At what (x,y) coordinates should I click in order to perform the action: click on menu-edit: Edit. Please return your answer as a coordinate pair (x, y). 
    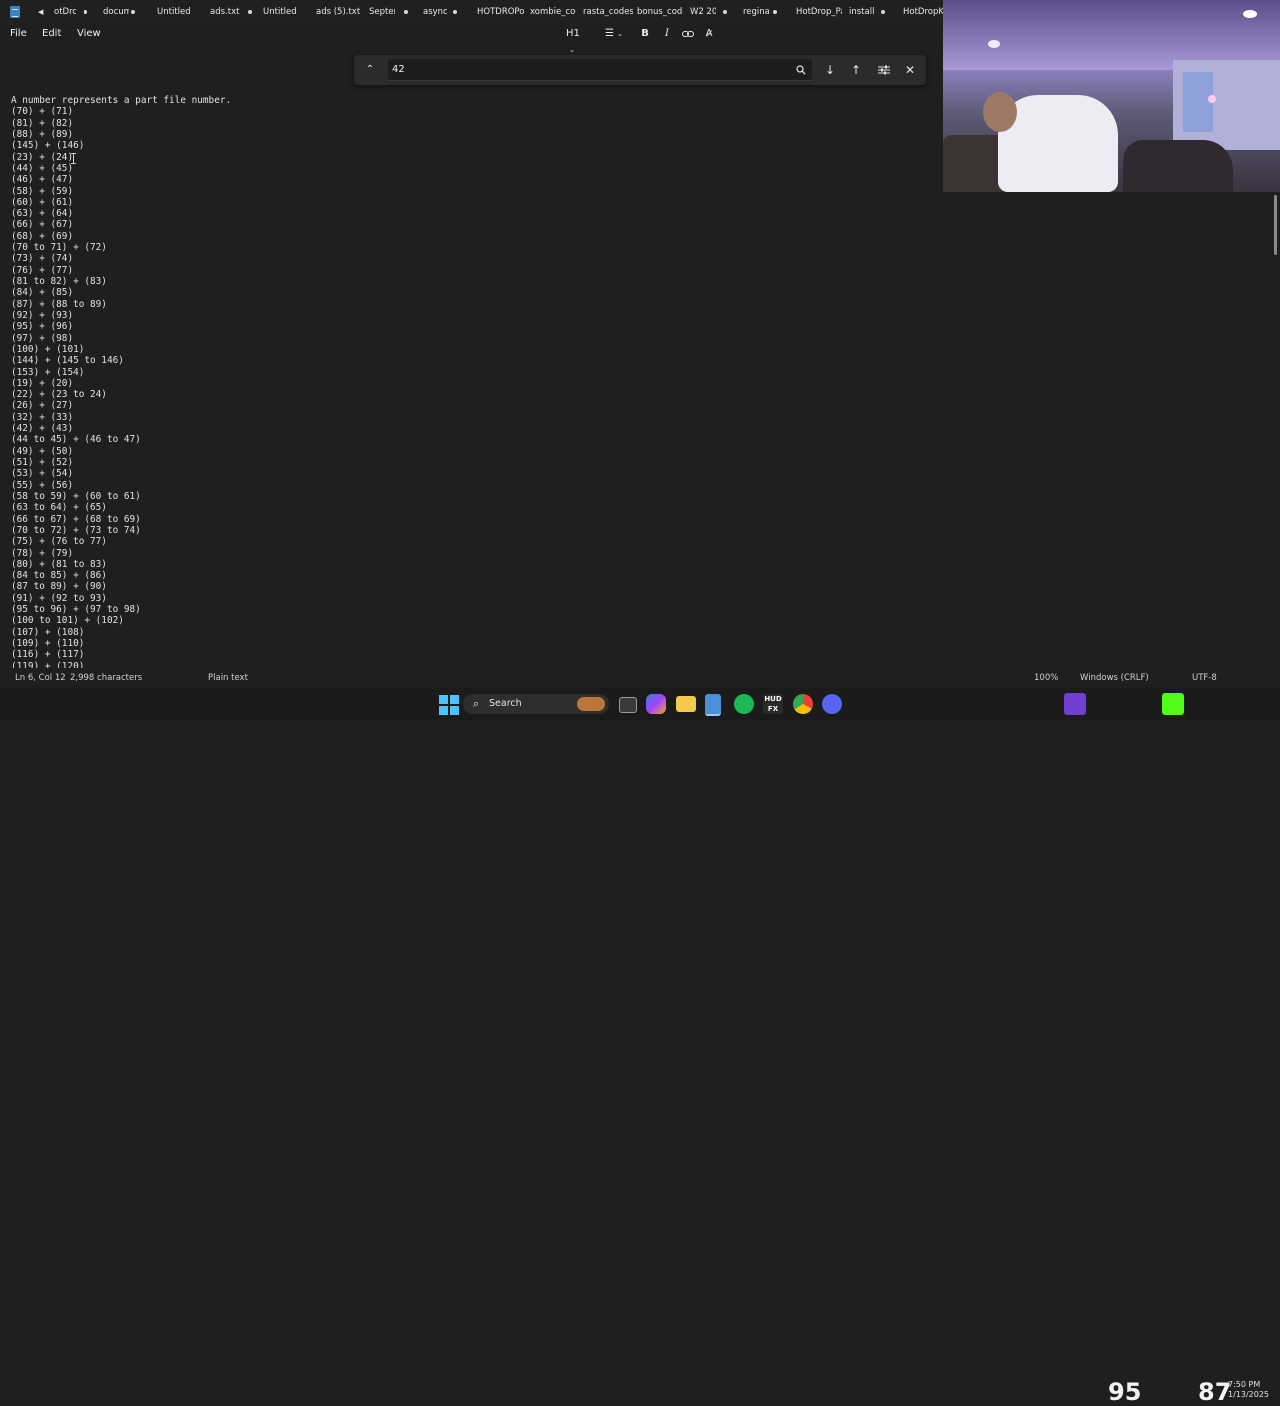
    Looking at the image, I should click on (51, 34).